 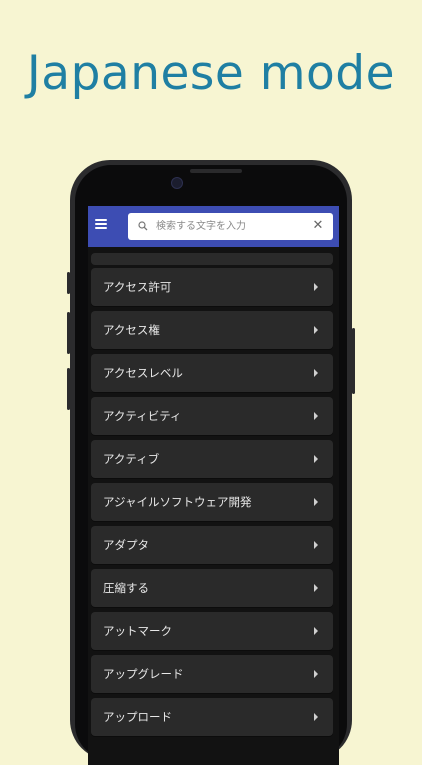 What do you see at coordinates (216, 171) in the screenshot?
I see `speaker` at bounding box center [216, 171].